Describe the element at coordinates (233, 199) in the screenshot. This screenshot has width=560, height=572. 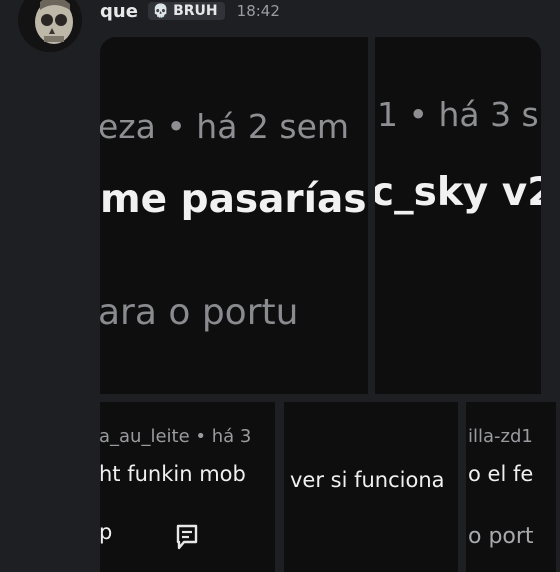
I see `attachment-title: me pasarías` at that location.